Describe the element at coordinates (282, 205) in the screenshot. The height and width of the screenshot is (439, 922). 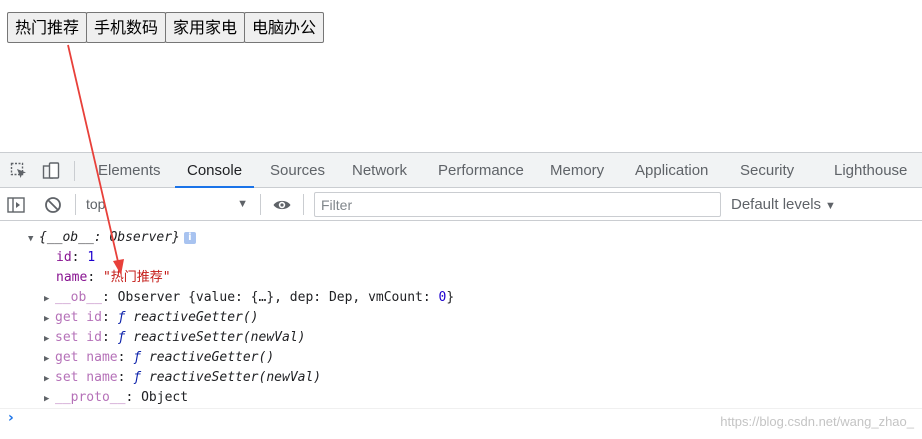
I see `live-expression-eye-icon` at that location.